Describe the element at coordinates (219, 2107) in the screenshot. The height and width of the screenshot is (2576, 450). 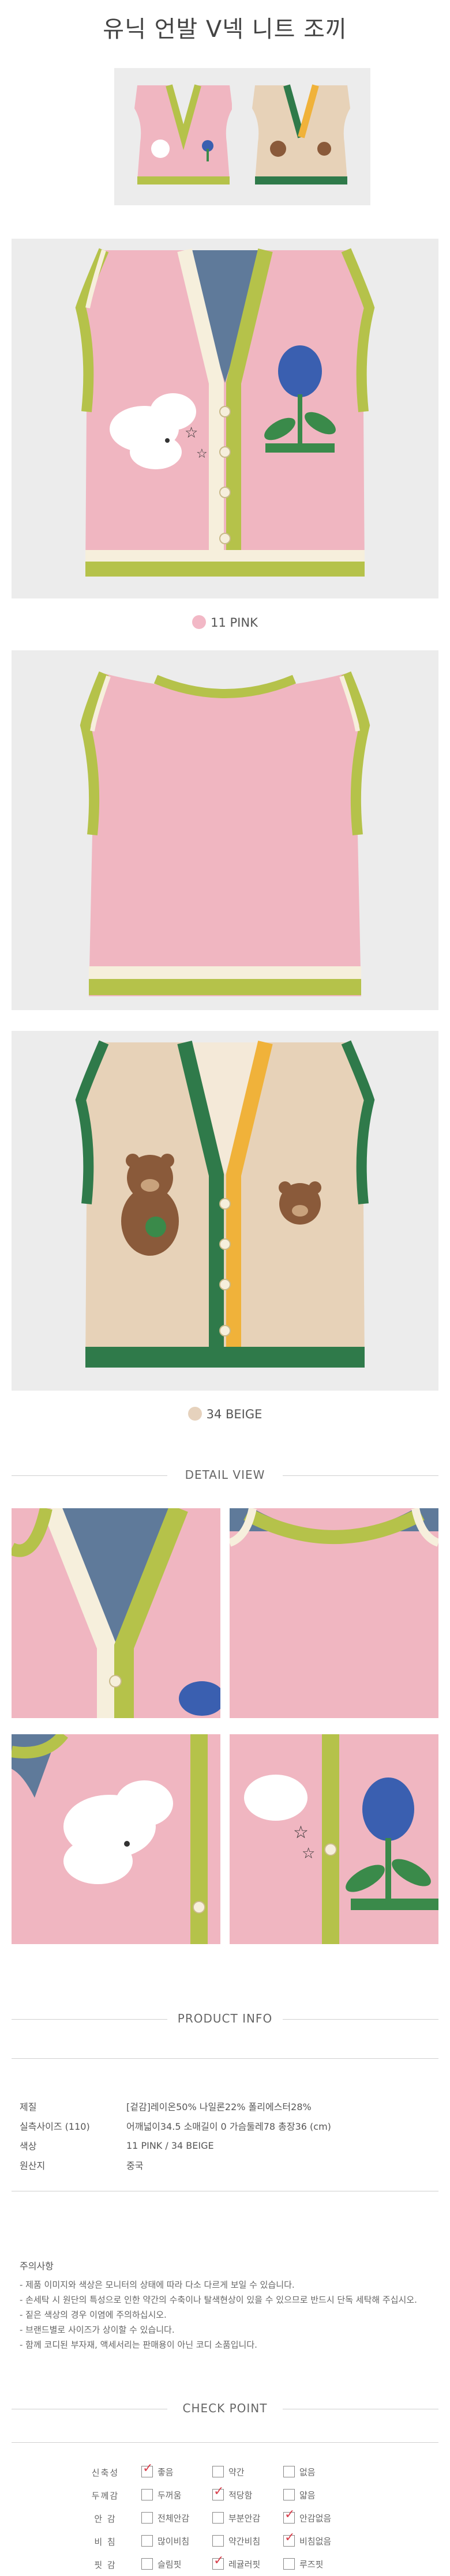
I see `info-value: [겉감]레이온50% 나일론22% 폴리에스터28%` at that location.